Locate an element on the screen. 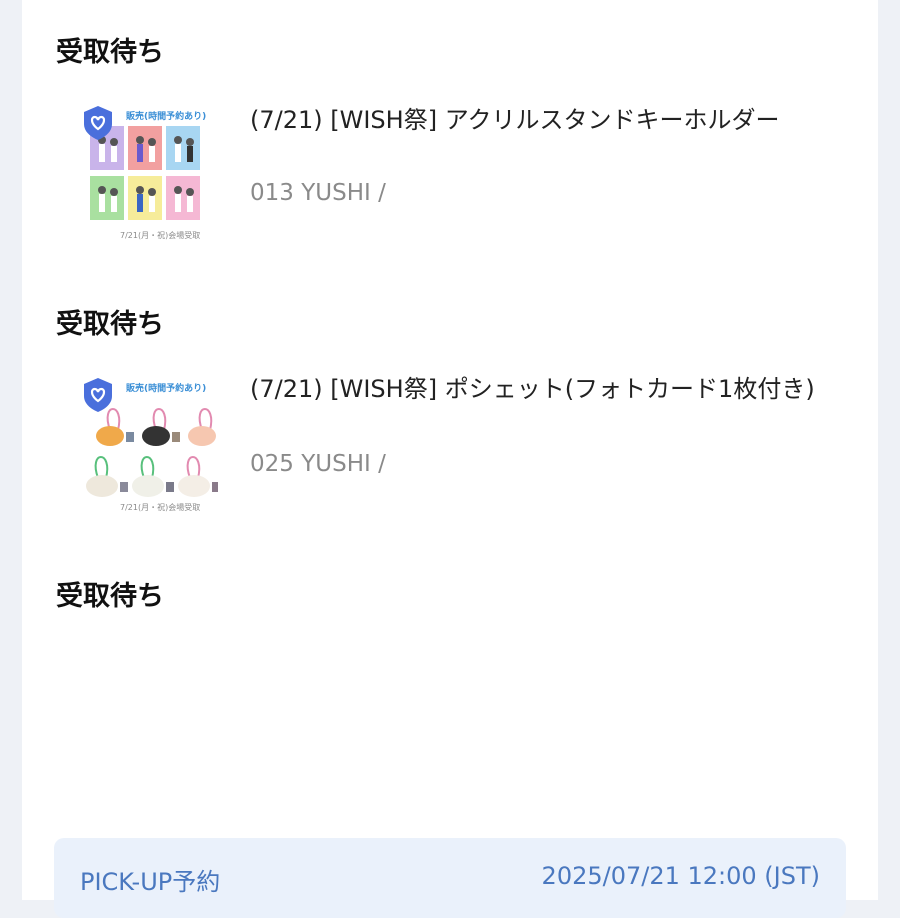  product-title: (7/21) [WISH祭] アクリルスタンドキーホルダー is located at coordinates (550, 120).